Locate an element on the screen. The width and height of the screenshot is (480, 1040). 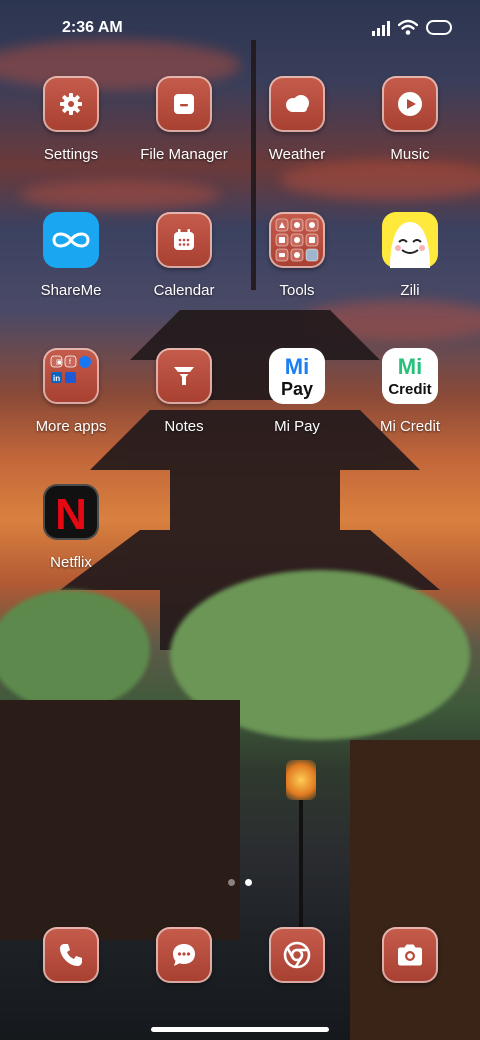
app-label: More apps is located at coordinates (71, 426).